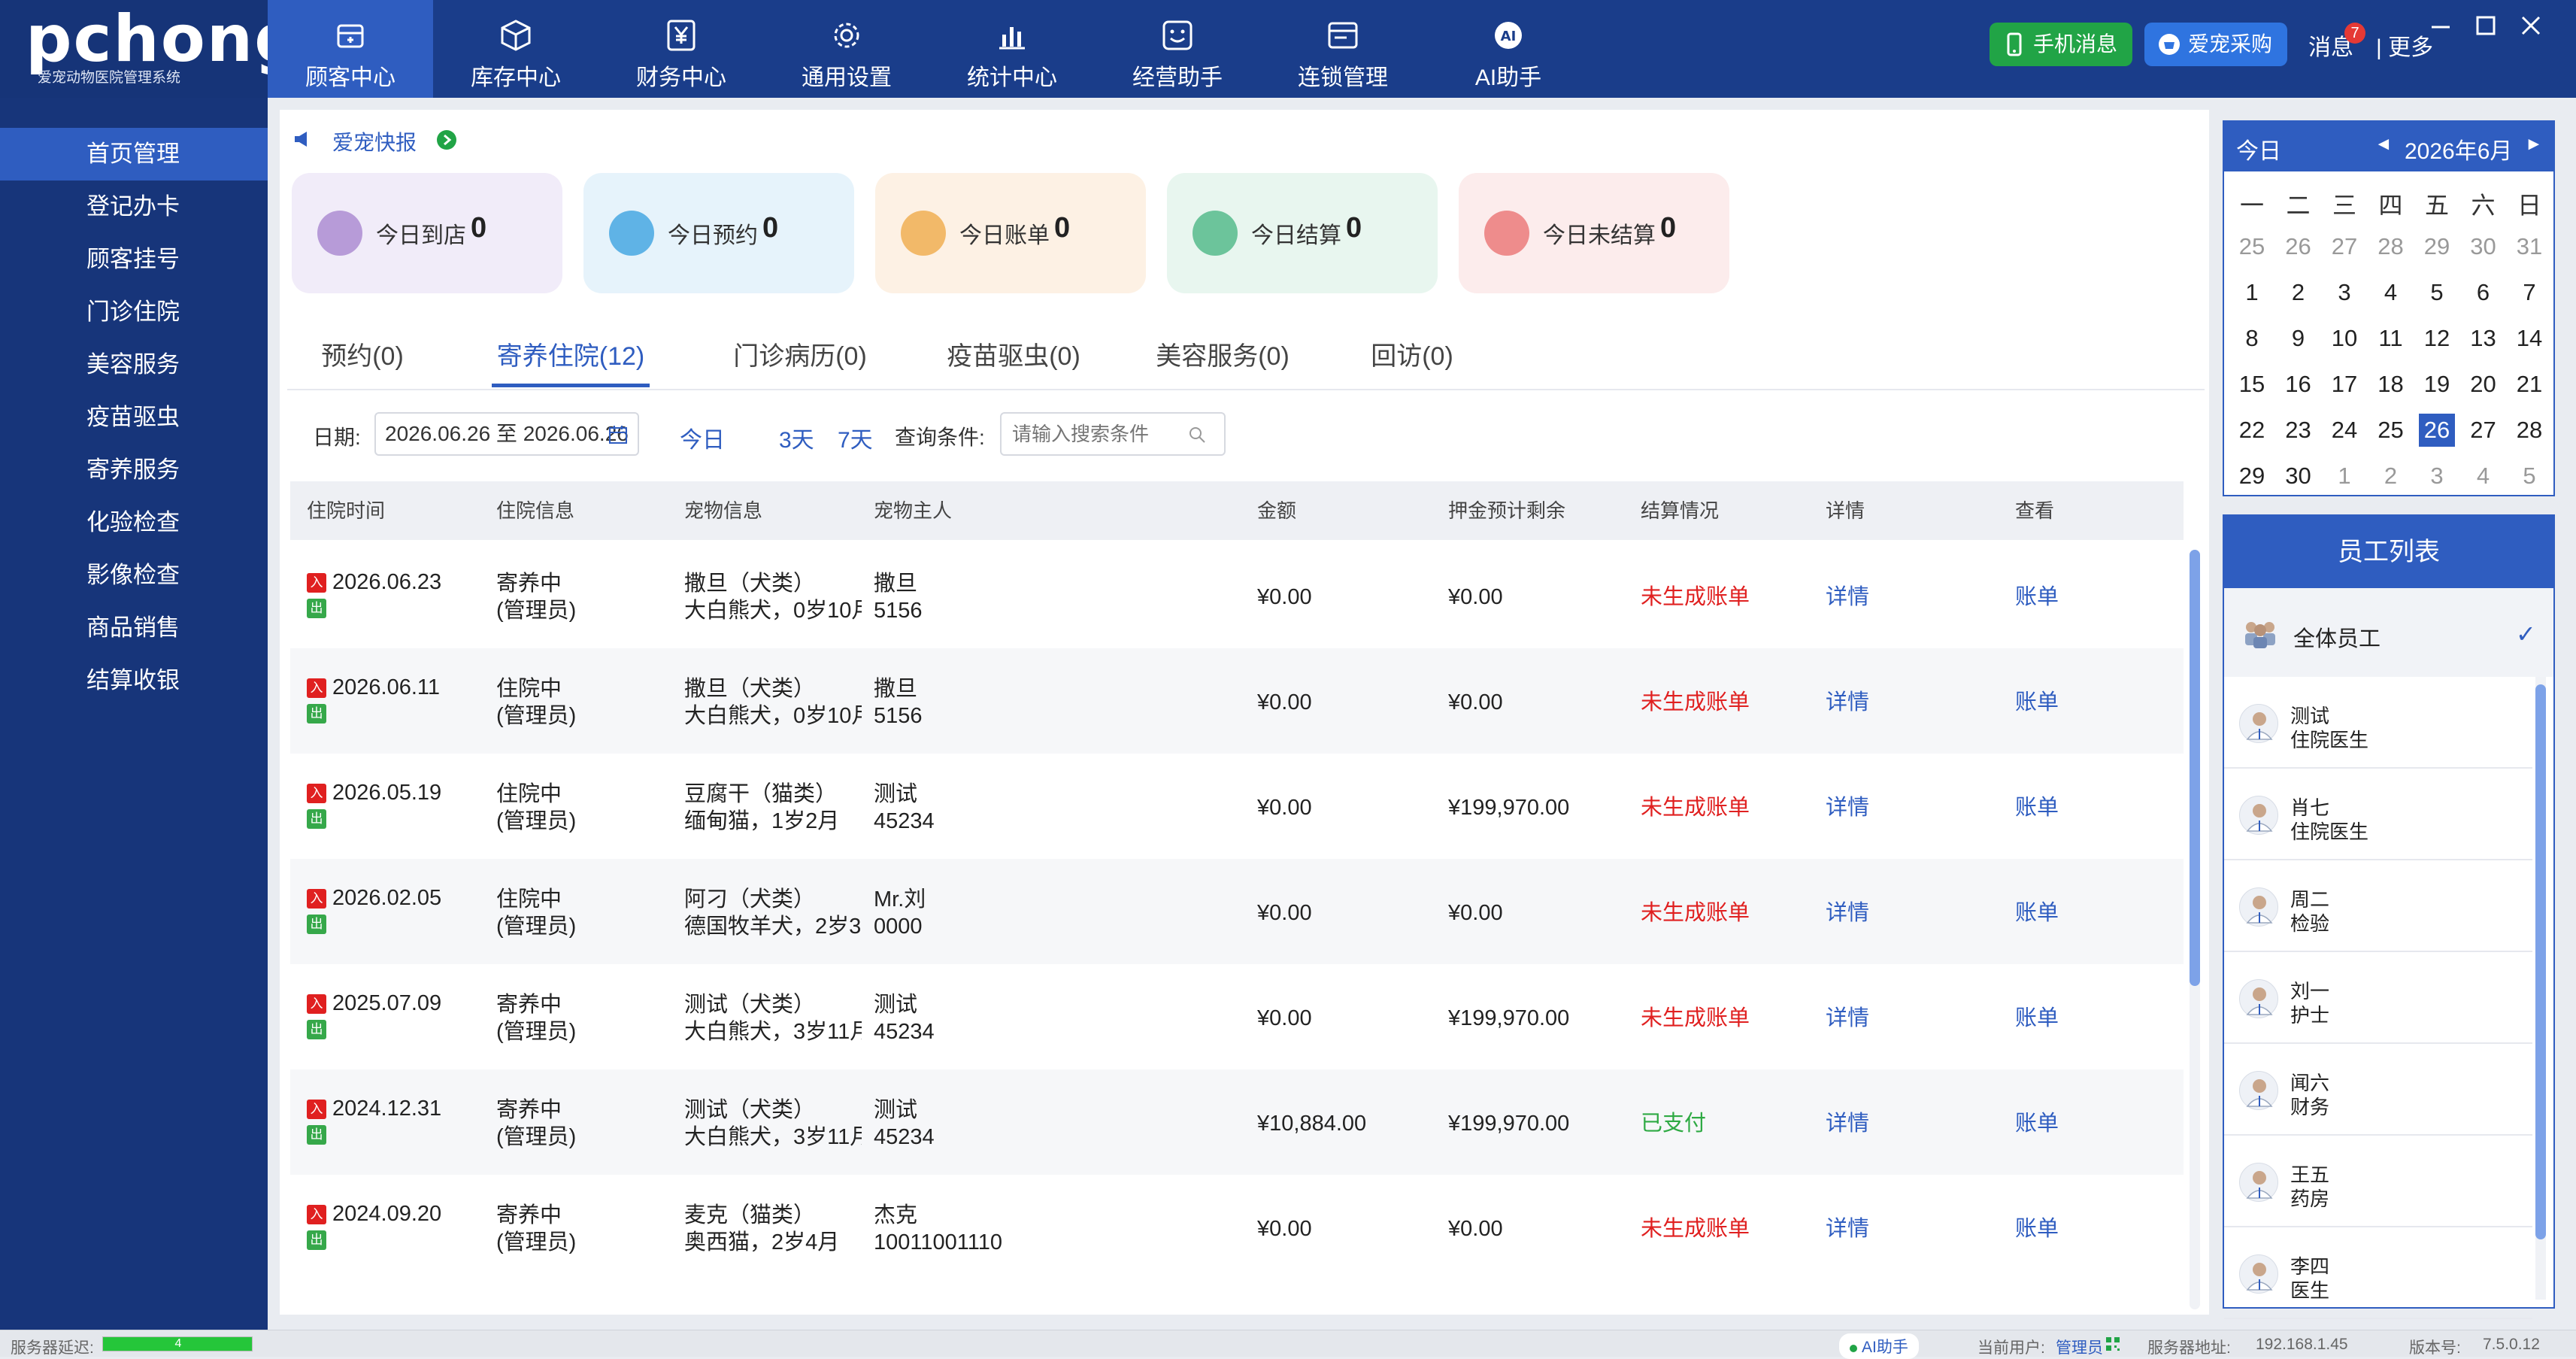 This screenshot has height=1359, width=2576. Describe the element at coordinates (134, 259) in the screenshot. I see `sidebar-item-2: 顾客挂号` at that location.